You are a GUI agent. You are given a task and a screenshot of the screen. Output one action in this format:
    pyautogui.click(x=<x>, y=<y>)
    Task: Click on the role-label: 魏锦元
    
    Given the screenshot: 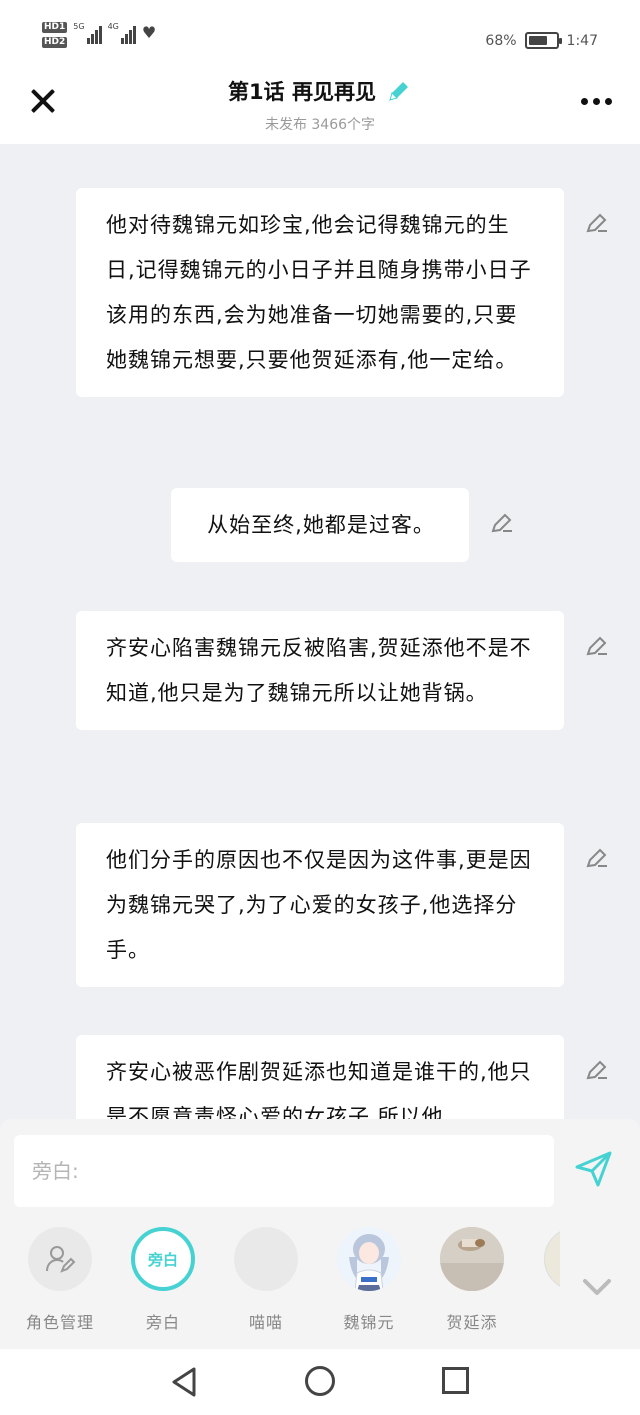 What is the action you would take?
    pyautogui.click(x=369, y=1322)
    